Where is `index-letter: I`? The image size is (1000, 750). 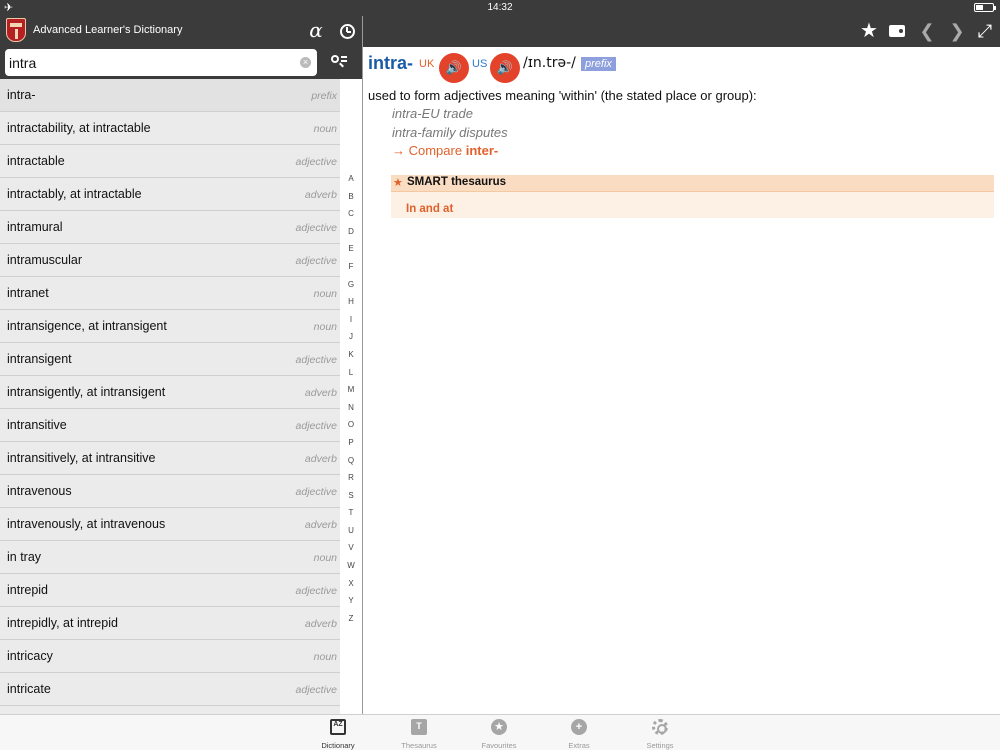
index-letter: I is located at coordinates (351, 320).